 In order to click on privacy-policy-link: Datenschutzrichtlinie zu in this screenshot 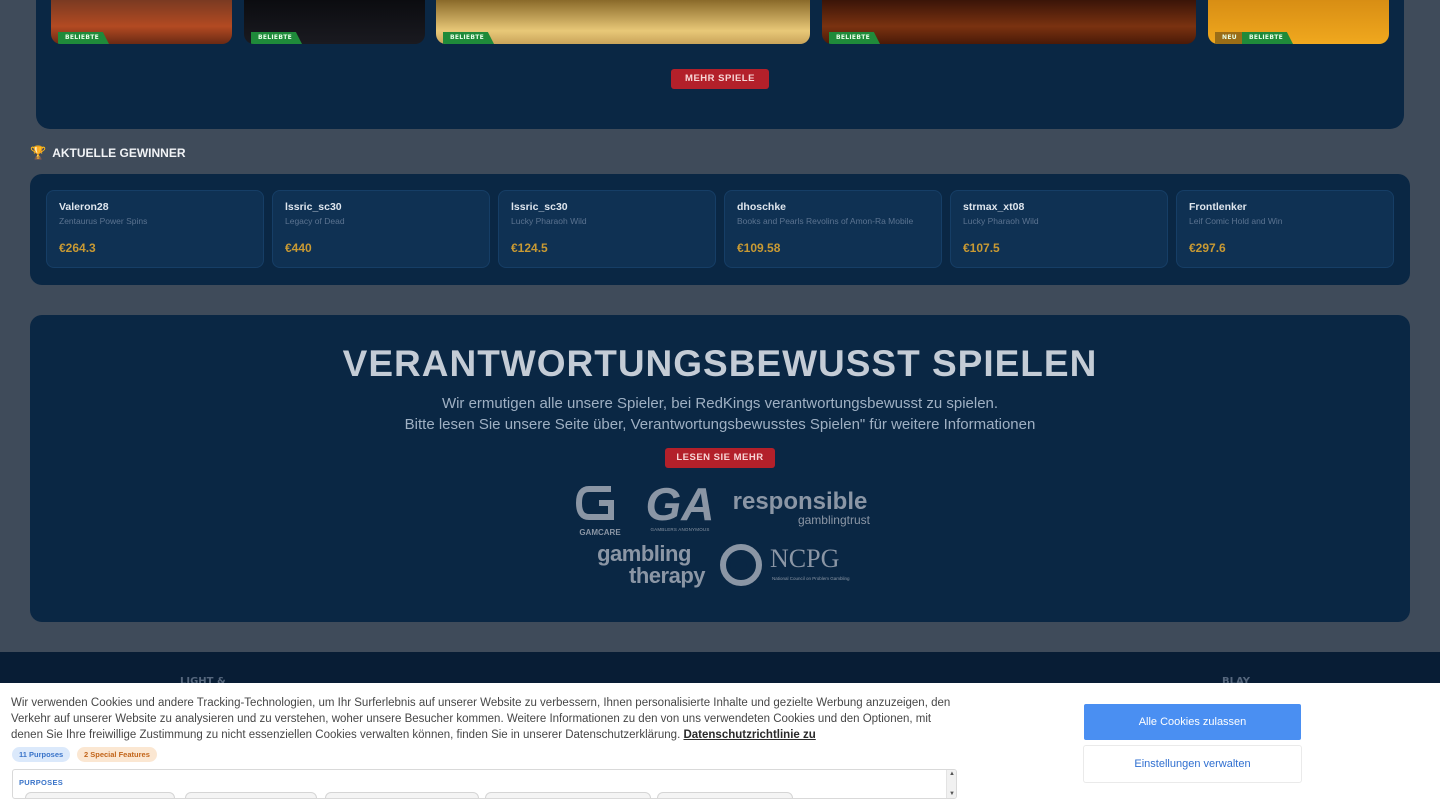, I will do `click(749, 735)`.